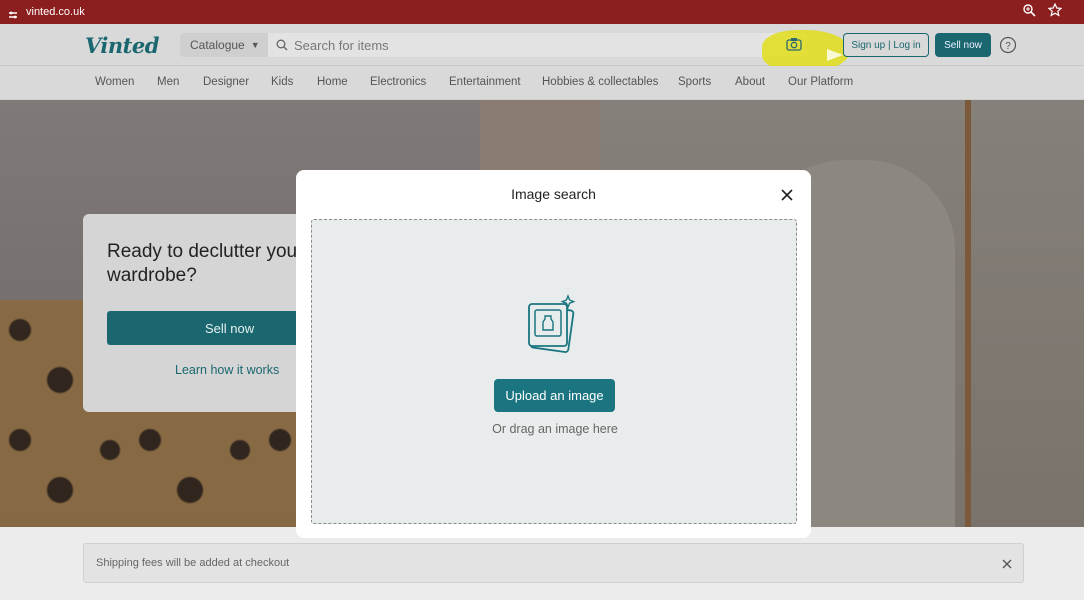  What do you see at coordinates (554, 395) in the screenshot?
I see `upload-image-button: Upload an image` at bounding box center [554, 395].